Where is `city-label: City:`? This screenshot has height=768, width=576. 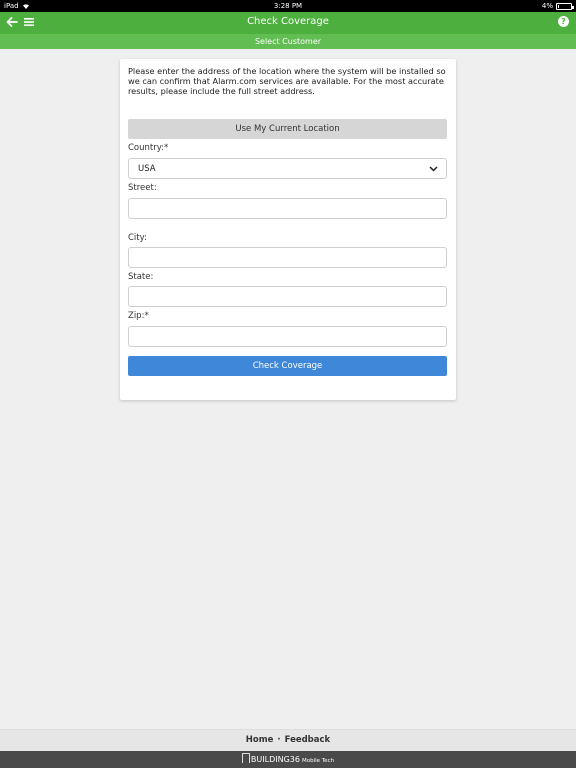
city-label: City: is located at coordinates (137, 238).